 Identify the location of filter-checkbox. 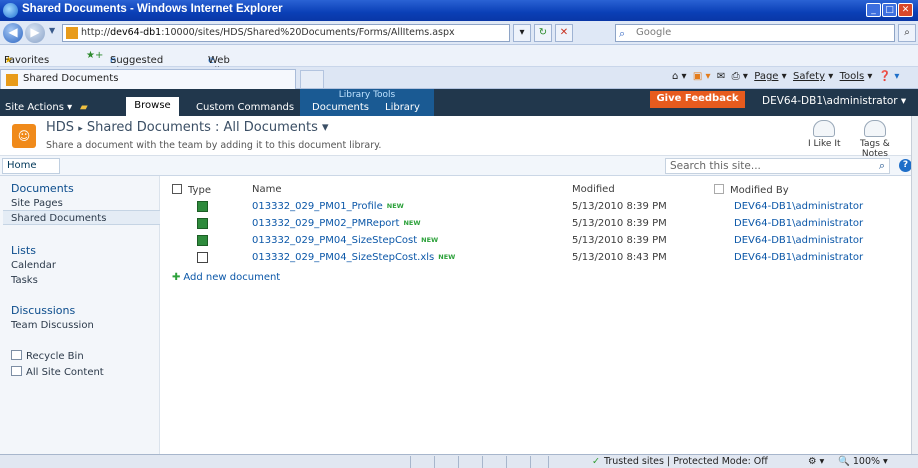
(719, 189).